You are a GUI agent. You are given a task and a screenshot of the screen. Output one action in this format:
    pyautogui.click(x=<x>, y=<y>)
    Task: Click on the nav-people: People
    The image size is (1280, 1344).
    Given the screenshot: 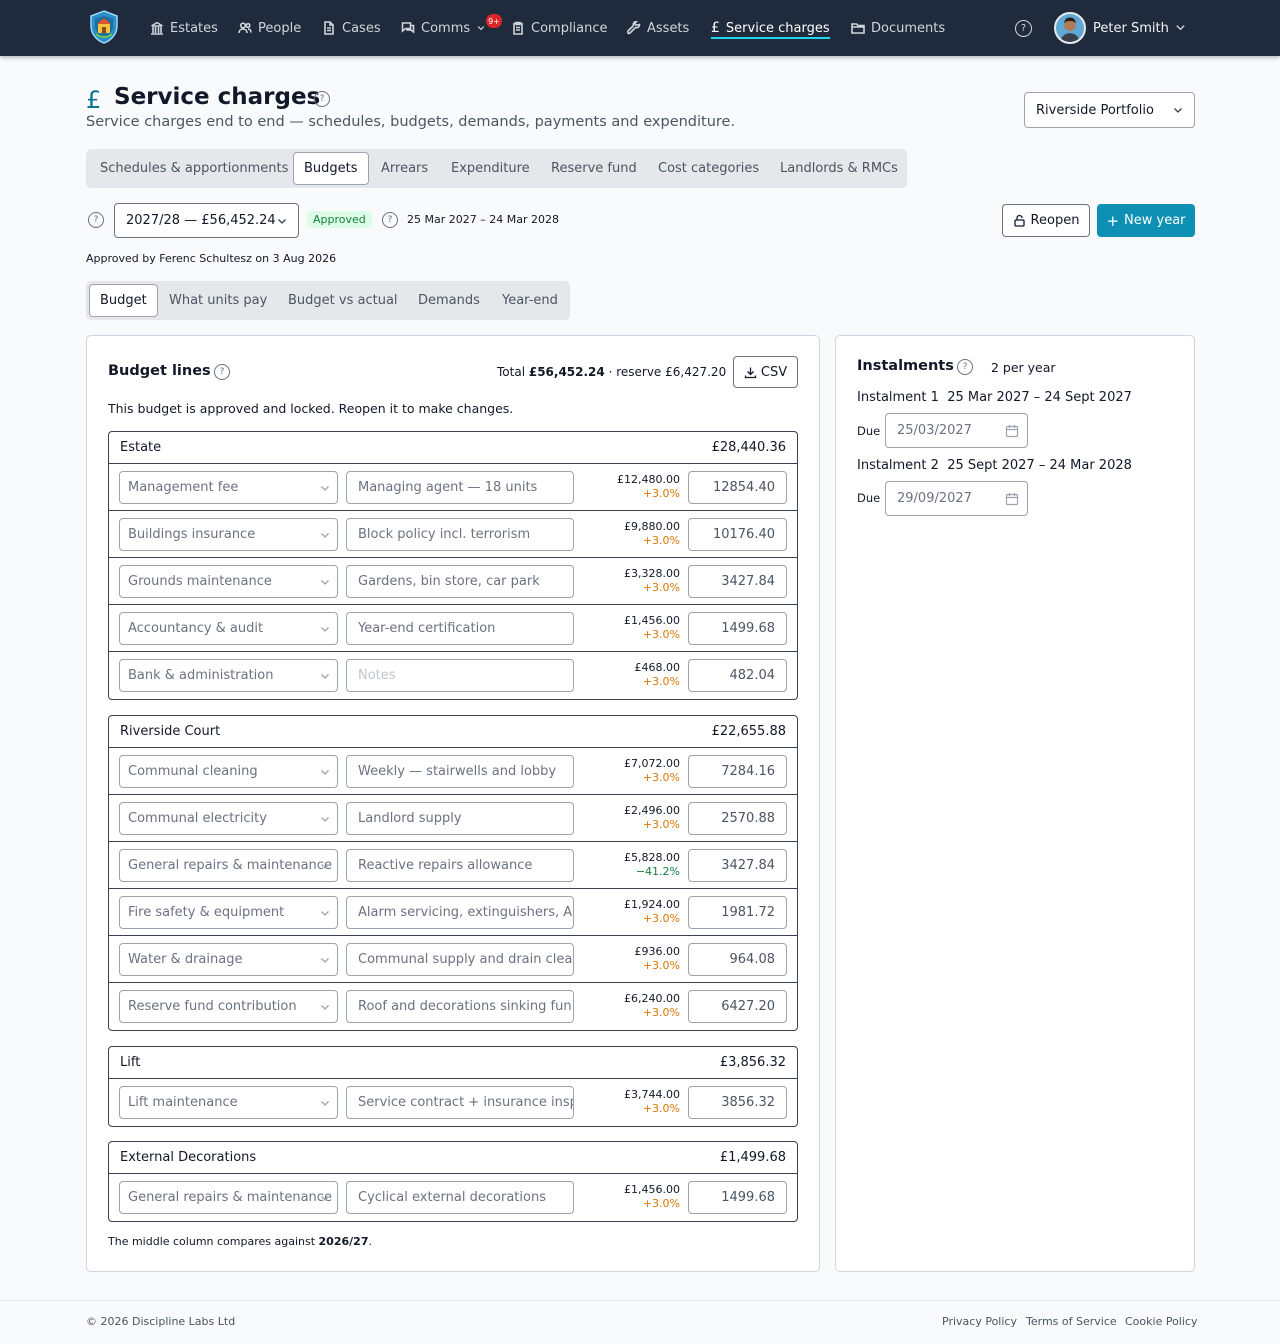 What is the action you would take?
    pyautogui.click(x=269, y=28)
    